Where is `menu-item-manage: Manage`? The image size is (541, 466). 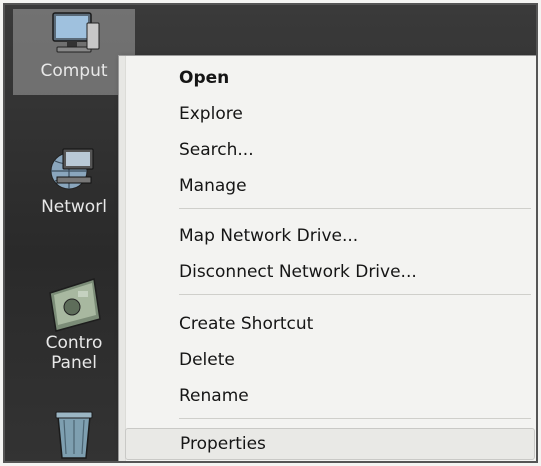 menu-item-manage: Manage is located at coordinates (330, 186).